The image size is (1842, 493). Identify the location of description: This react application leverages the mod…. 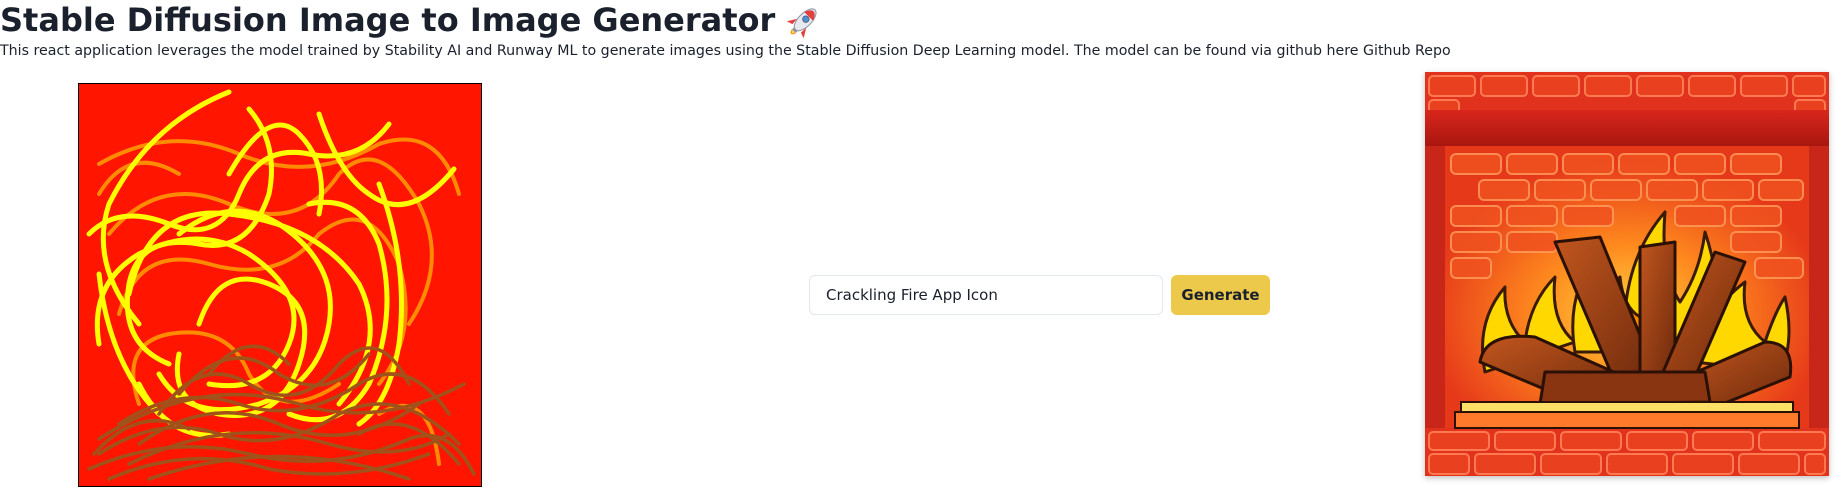
(725, 51).